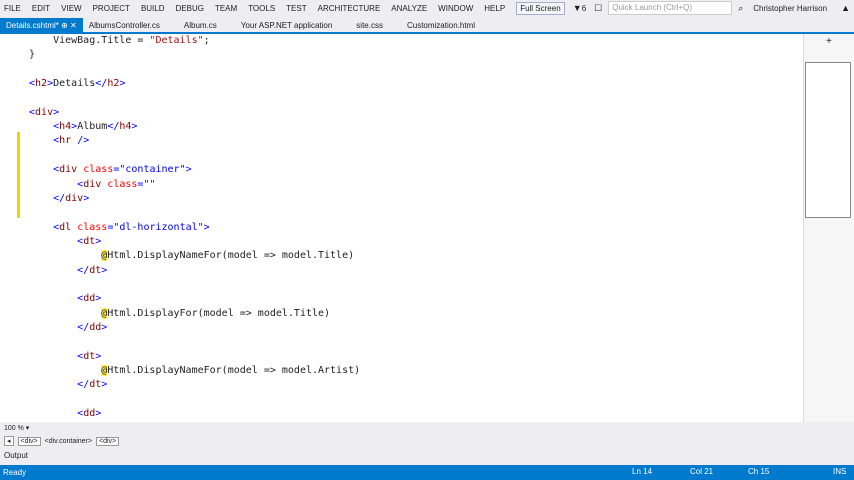  I want to click on tab-5: Customization.html, so click(447, 25).